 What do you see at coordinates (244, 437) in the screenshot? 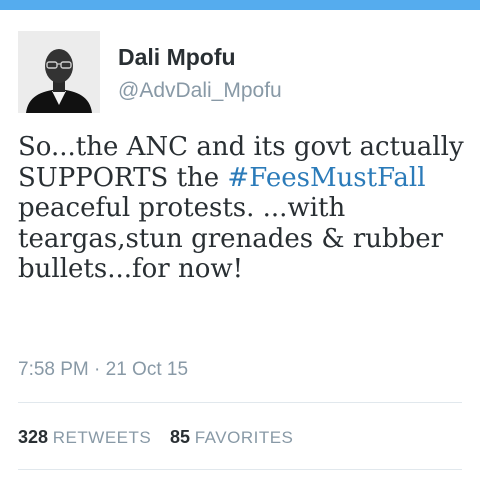
I see `favorites-label: FAVORITES` at bounding box center [244, 437].